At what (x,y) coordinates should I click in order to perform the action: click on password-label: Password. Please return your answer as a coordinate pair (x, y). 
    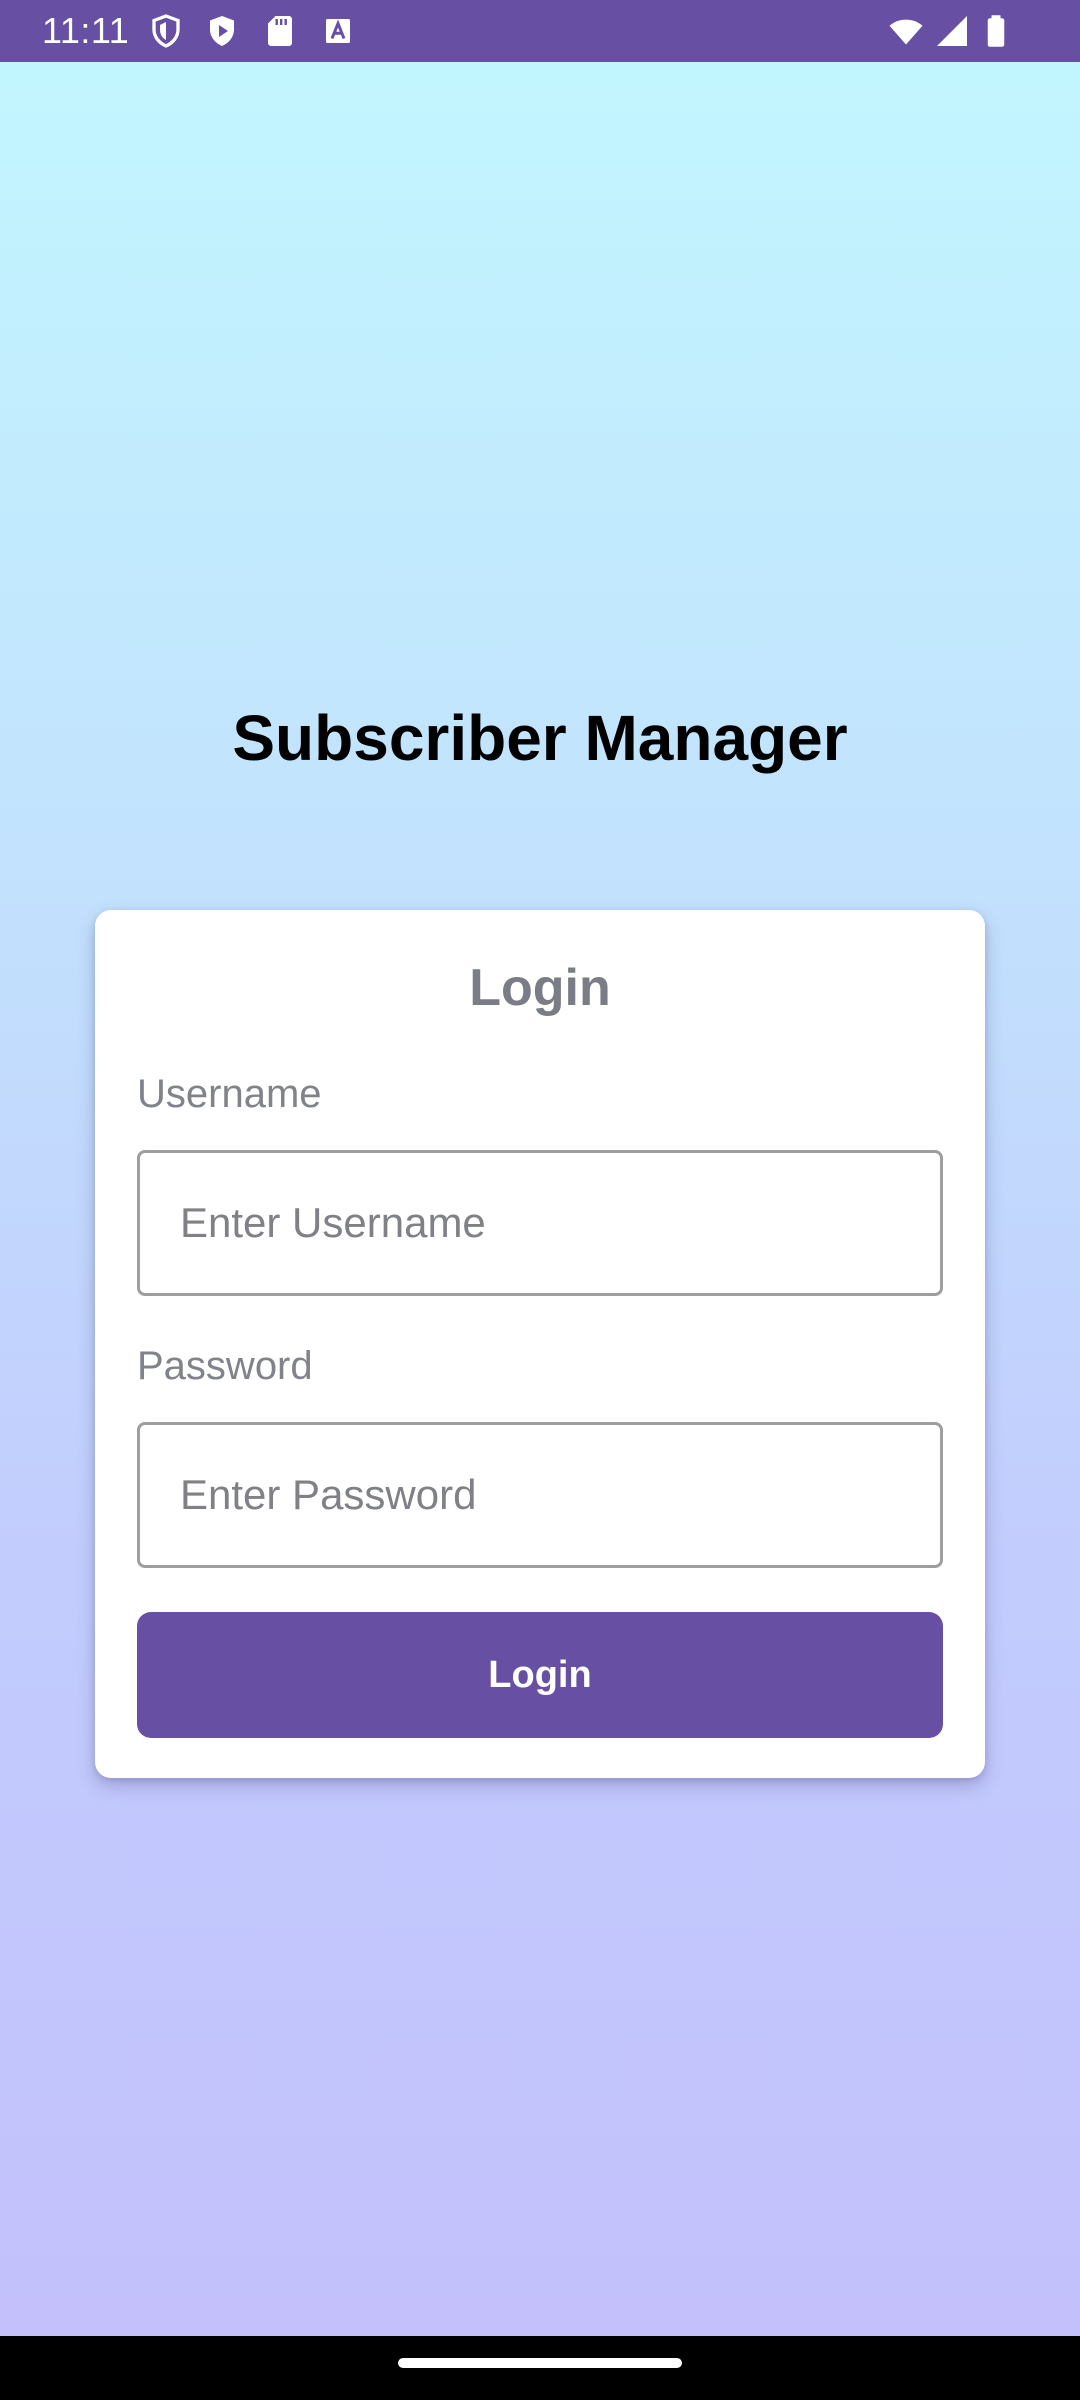
    Looking at the image, I should click on (225, 1366).